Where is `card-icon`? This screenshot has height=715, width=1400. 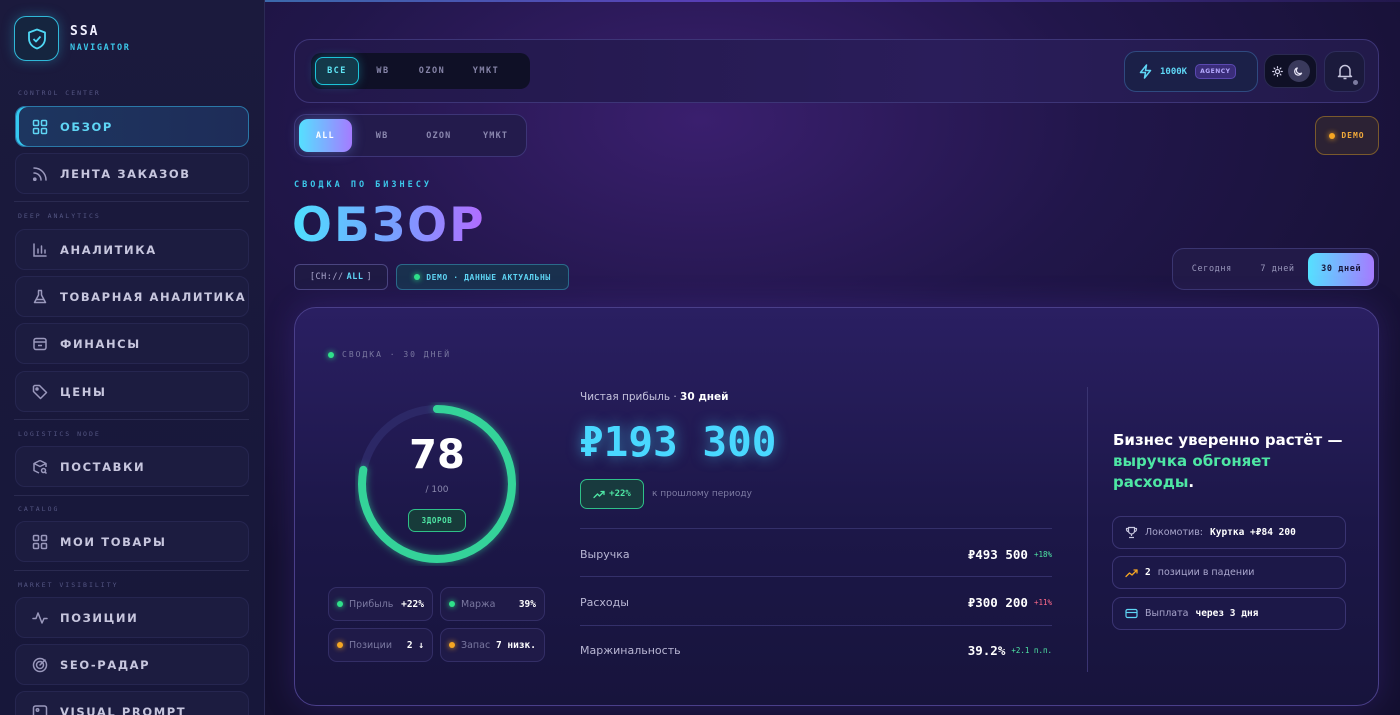 card-icon is located at coordinates (1131, 613).